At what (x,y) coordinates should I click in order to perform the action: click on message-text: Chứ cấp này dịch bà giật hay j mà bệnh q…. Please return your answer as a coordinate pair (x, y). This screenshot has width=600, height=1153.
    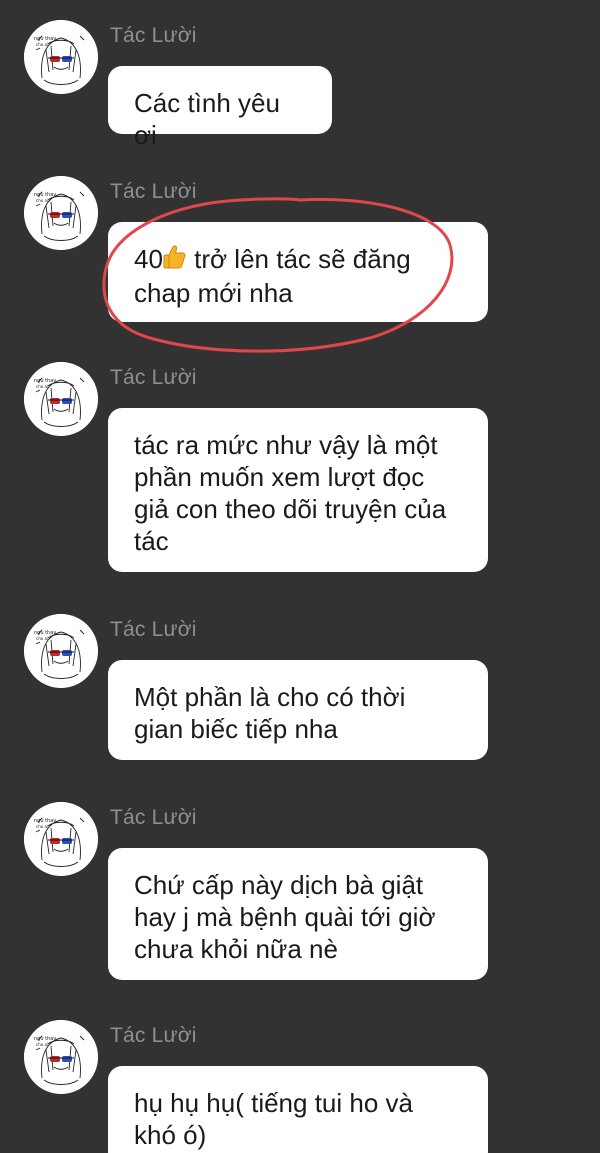
    Looking at the image, I should click on (285, 917).